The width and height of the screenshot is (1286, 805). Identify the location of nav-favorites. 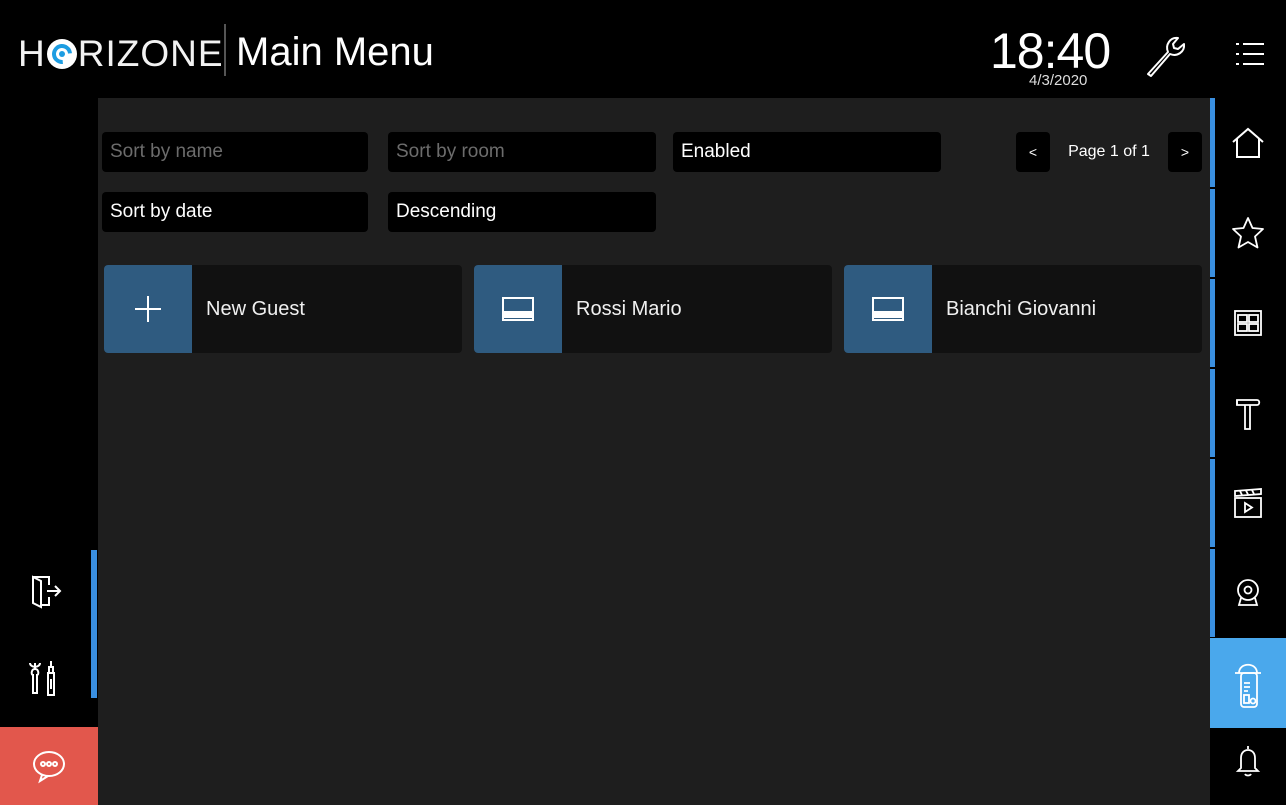
(1248, 233).